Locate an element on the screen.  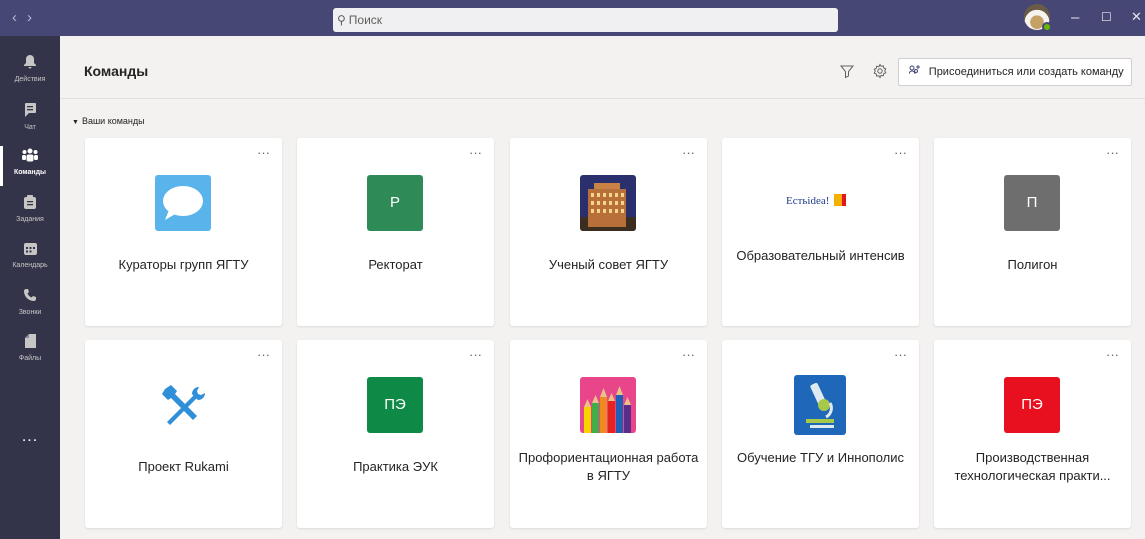
add-team-icon is located at coordinates (916, 71).